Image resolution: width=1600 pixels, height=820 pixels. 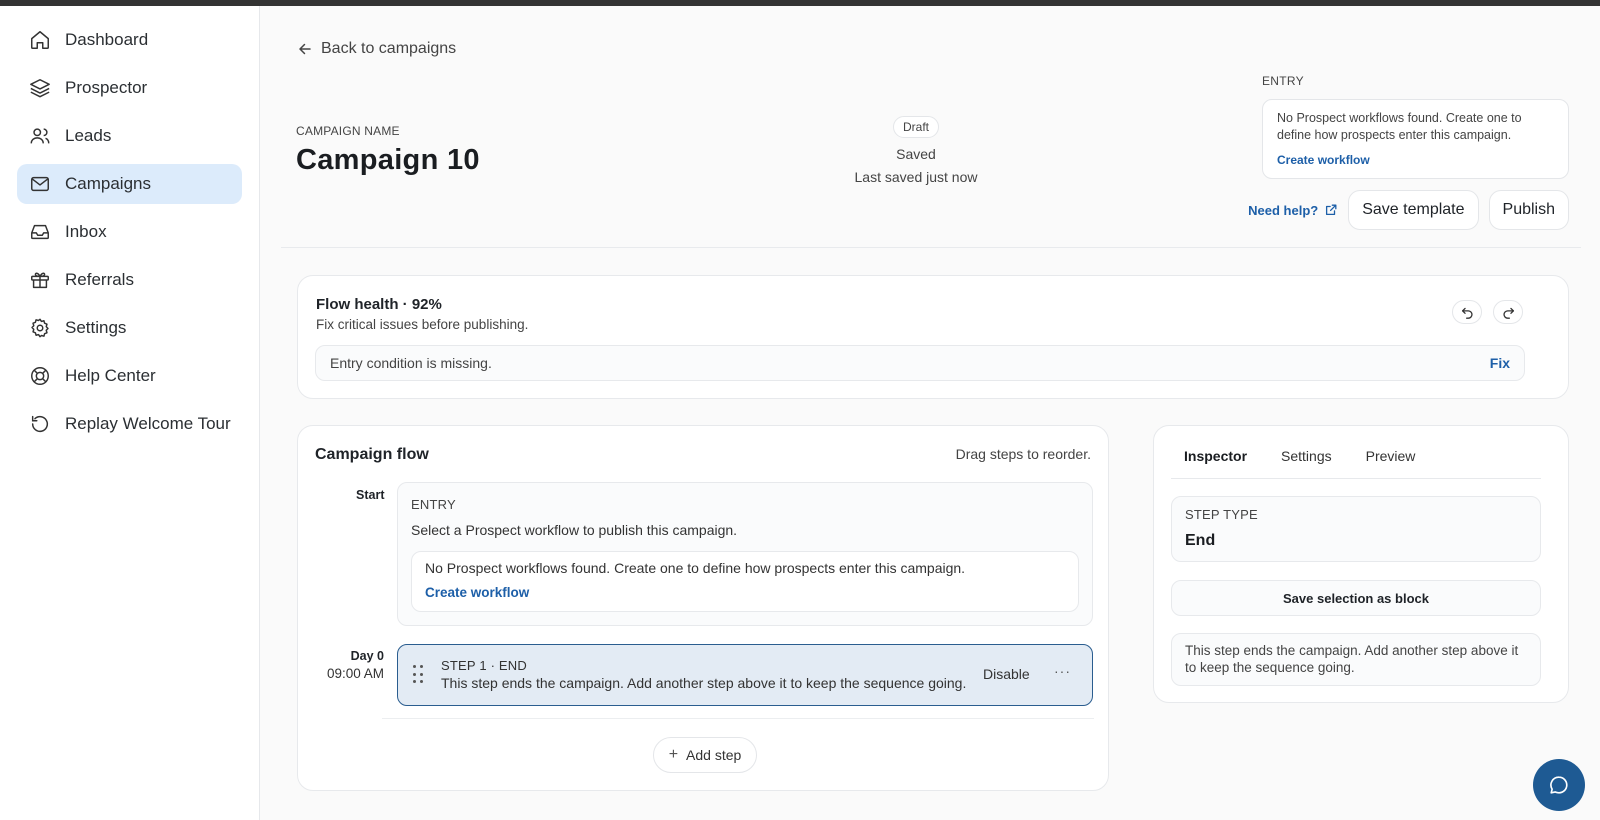 I want to click on drag-handle-icon, so click(x=419, y=675).